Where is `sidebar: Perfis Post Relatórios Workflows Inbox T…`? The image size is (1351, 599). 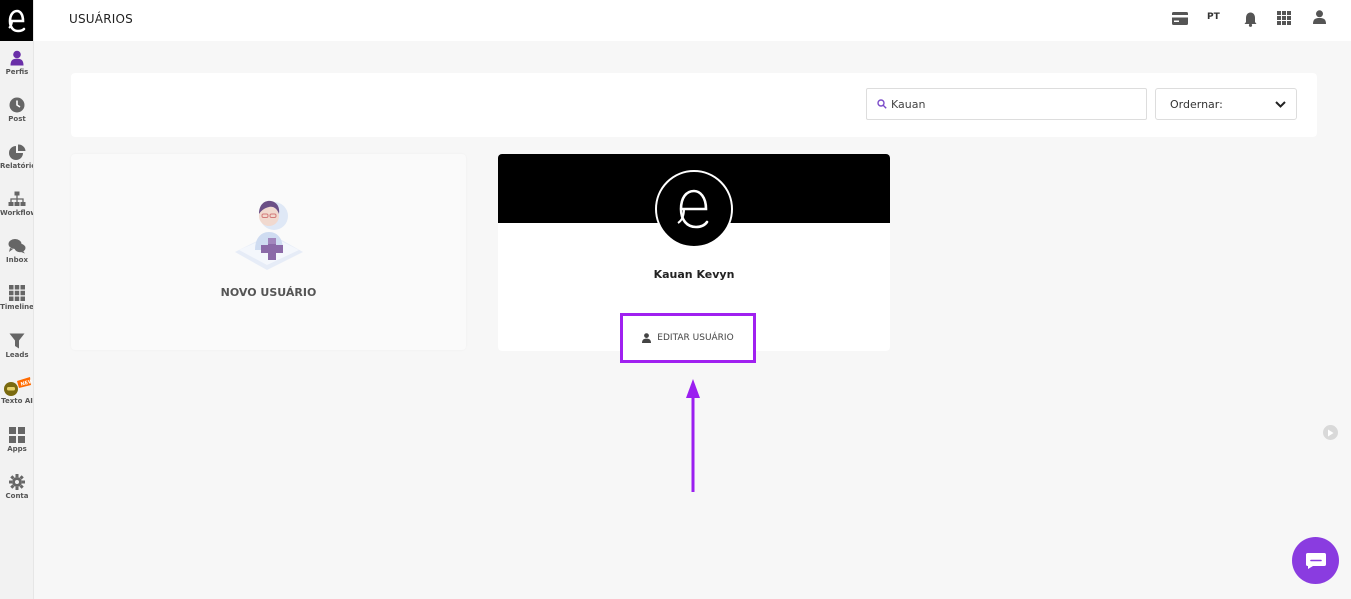 sidebar: Perfis Post Relatórios Workflows Inbox T… is located at coordinates (17, 299).